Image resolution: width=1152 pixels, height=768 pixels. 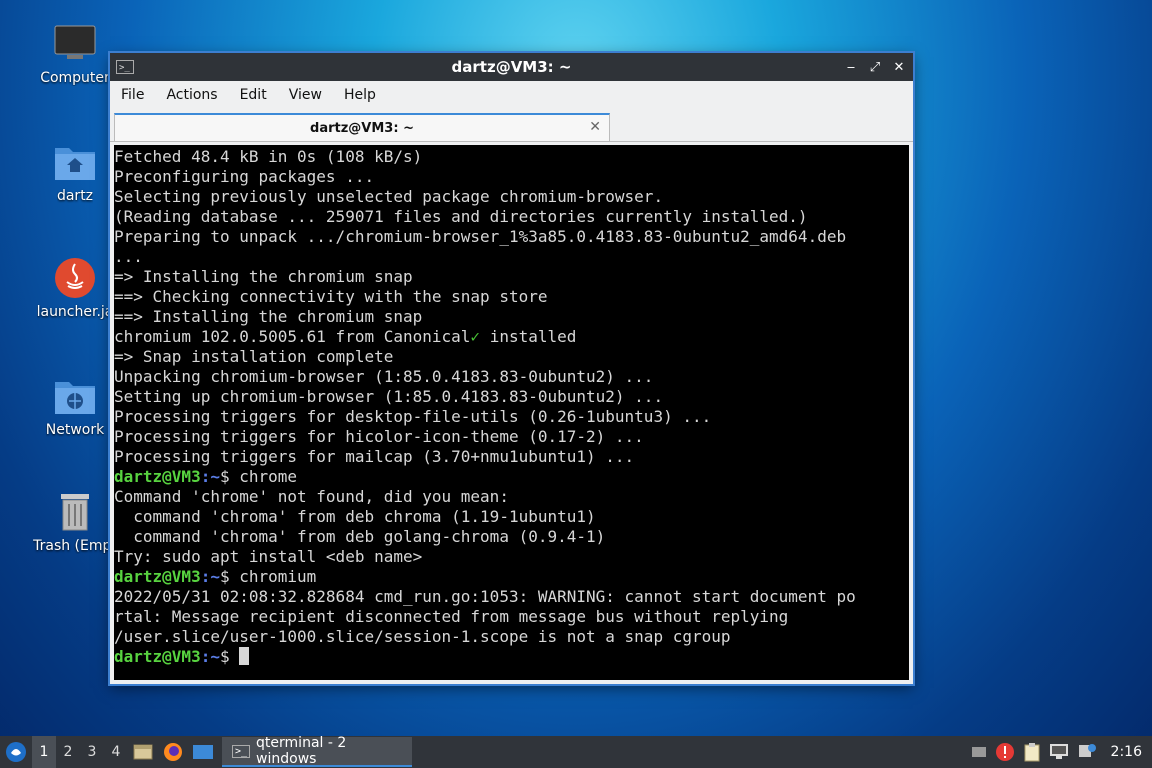 What do you see at coordinates (528, 336) in the screenshot?
I see `terminal-text: installed` at bounding box center [528, 336].